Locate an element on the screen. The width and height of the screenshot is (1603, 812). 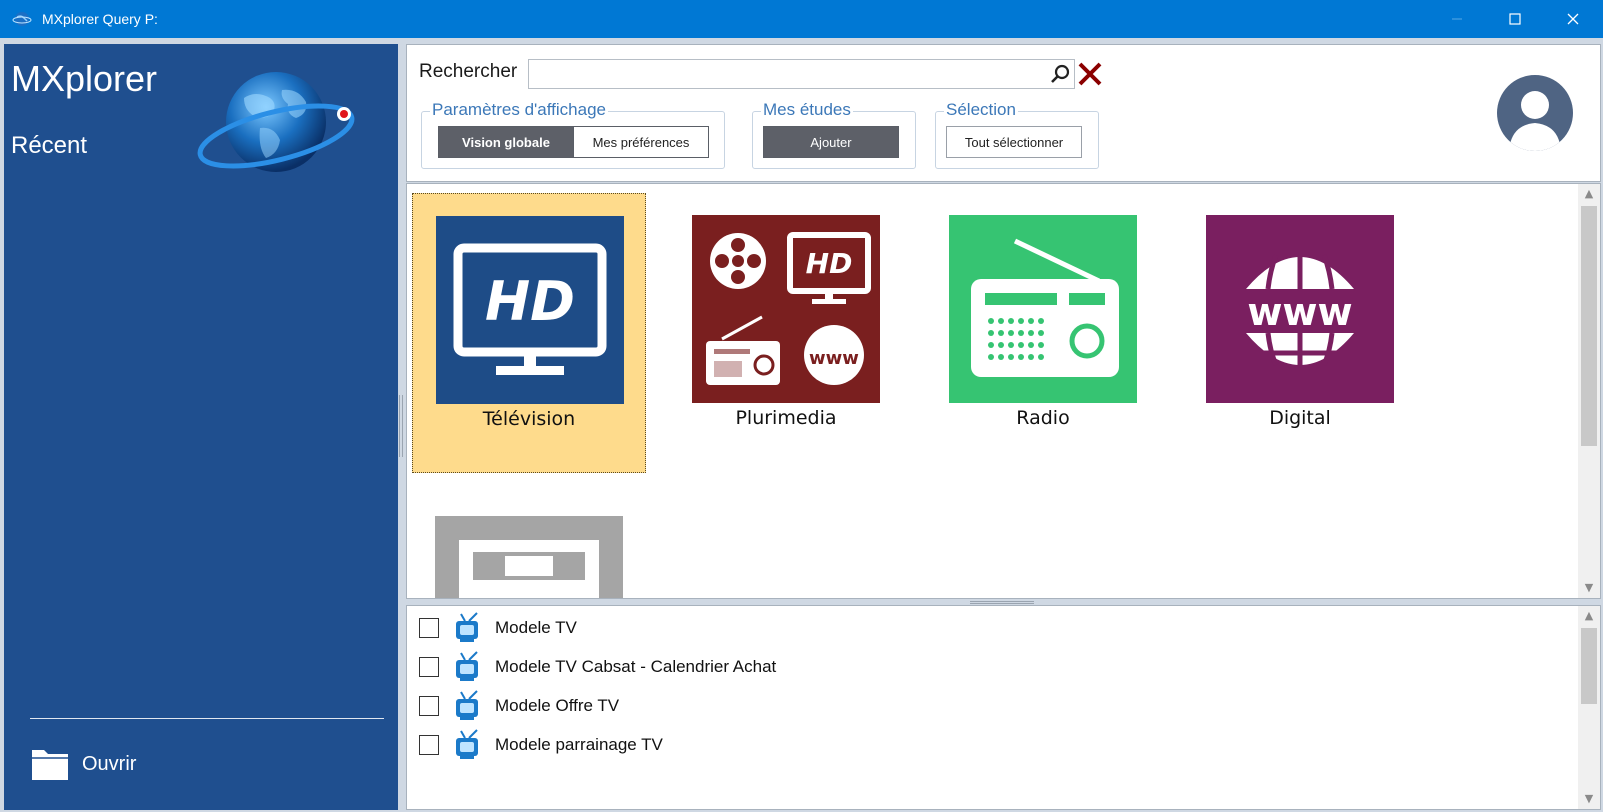
my-preferences-button: Mes préférences is located at coordinates (641, 142).